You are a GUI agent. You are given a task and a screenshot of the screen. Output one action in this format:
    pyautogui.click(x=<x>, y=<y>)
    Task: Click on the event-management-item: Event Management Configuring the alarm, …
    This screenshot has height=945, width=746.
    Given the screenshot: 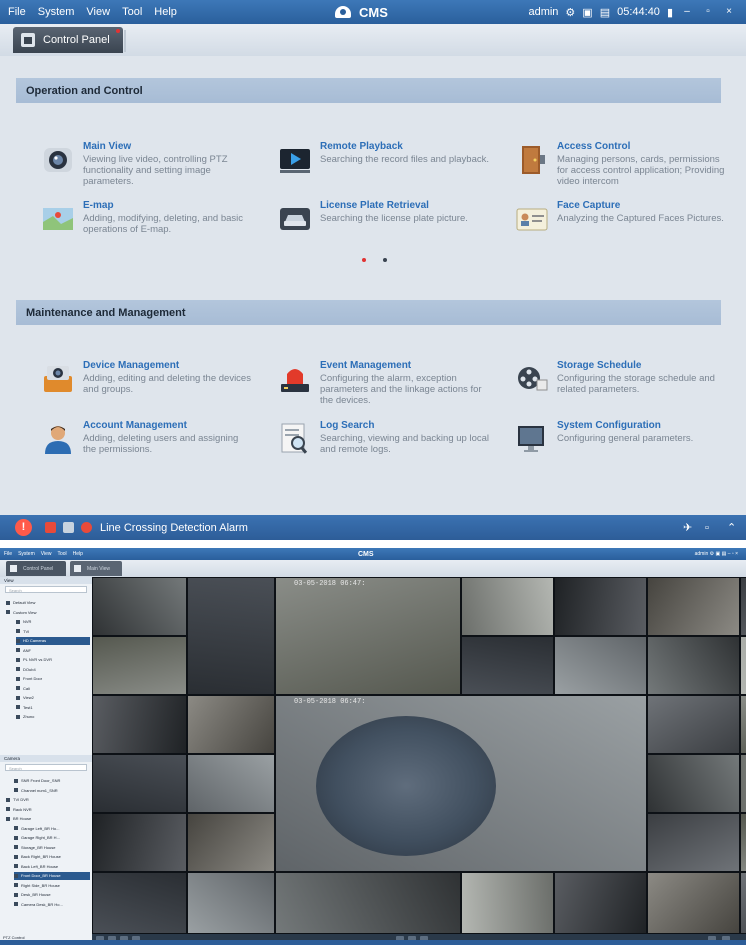 What is the action you would take?
    pyautogui.click(x=390, y=385)
    